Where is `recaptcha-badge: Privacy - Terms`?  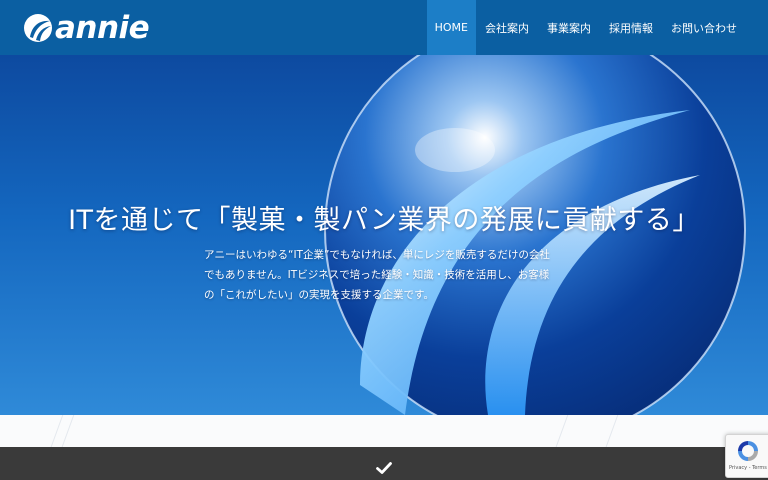
recaptcha-badge: Privacy - Terms is located at coordinates (746, 456).